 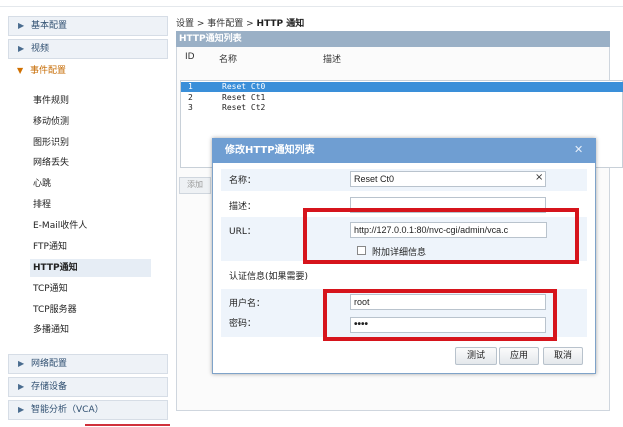 What do you see at coordinates (90, 268) in the screenshot?
I see `sidebar-subitem-http-notify: HTTP通知` at bounding box center [90, 268].